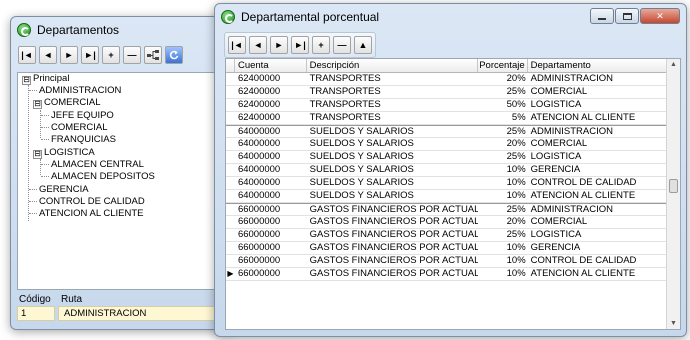 This screenshot has width=690, height=340. Describe the element at coordinates (80, 91) in the screenshot. I see `tree-node-administracion: ADMINISTRACION` at that location.